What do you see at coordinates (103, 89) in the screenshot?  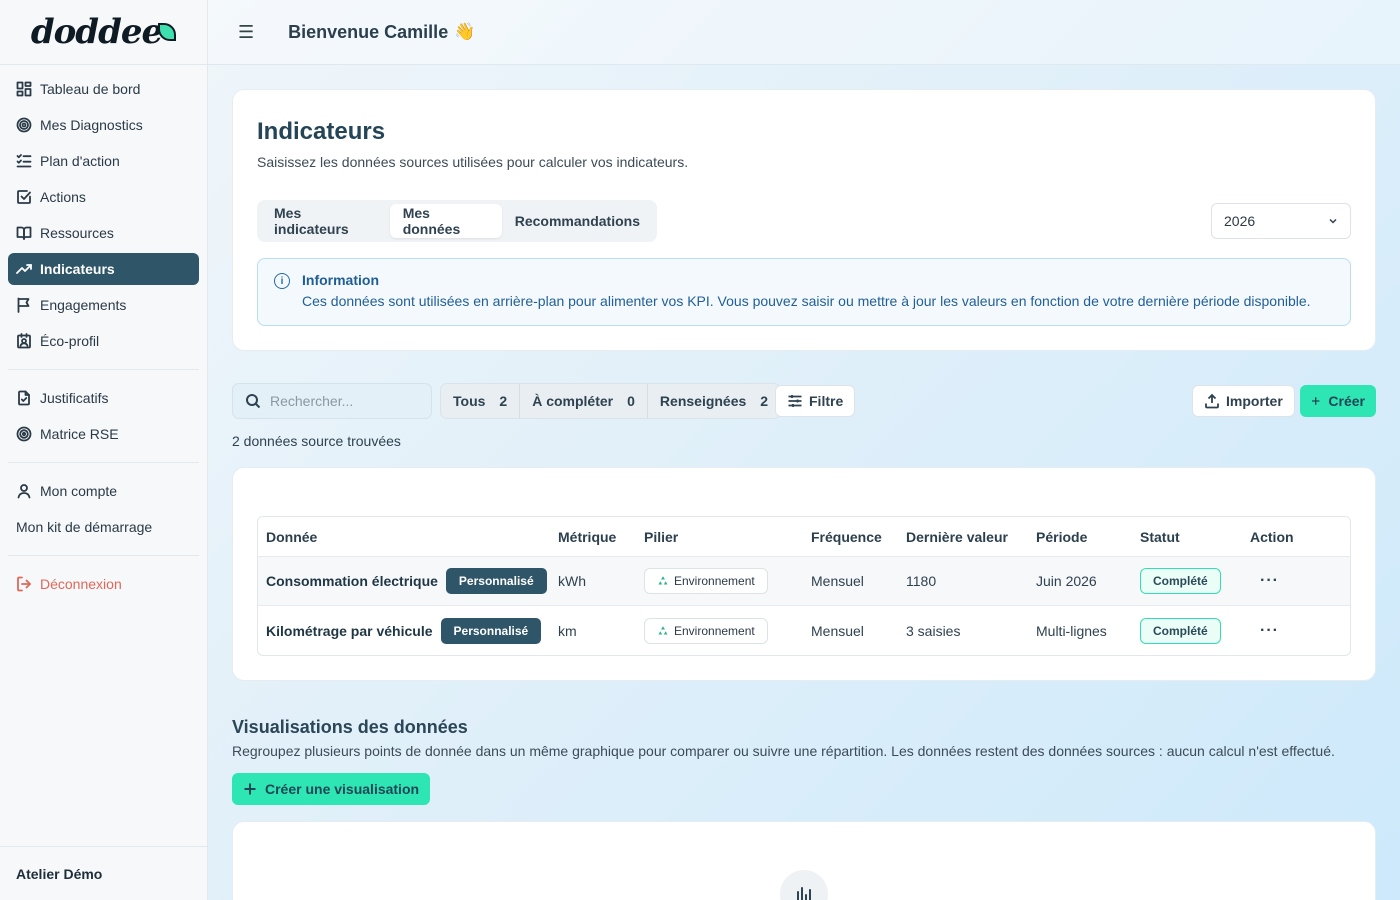 I see `sidebar-item-tableau-de-bord: Tableau de bord` at bounding box center [103, 89].